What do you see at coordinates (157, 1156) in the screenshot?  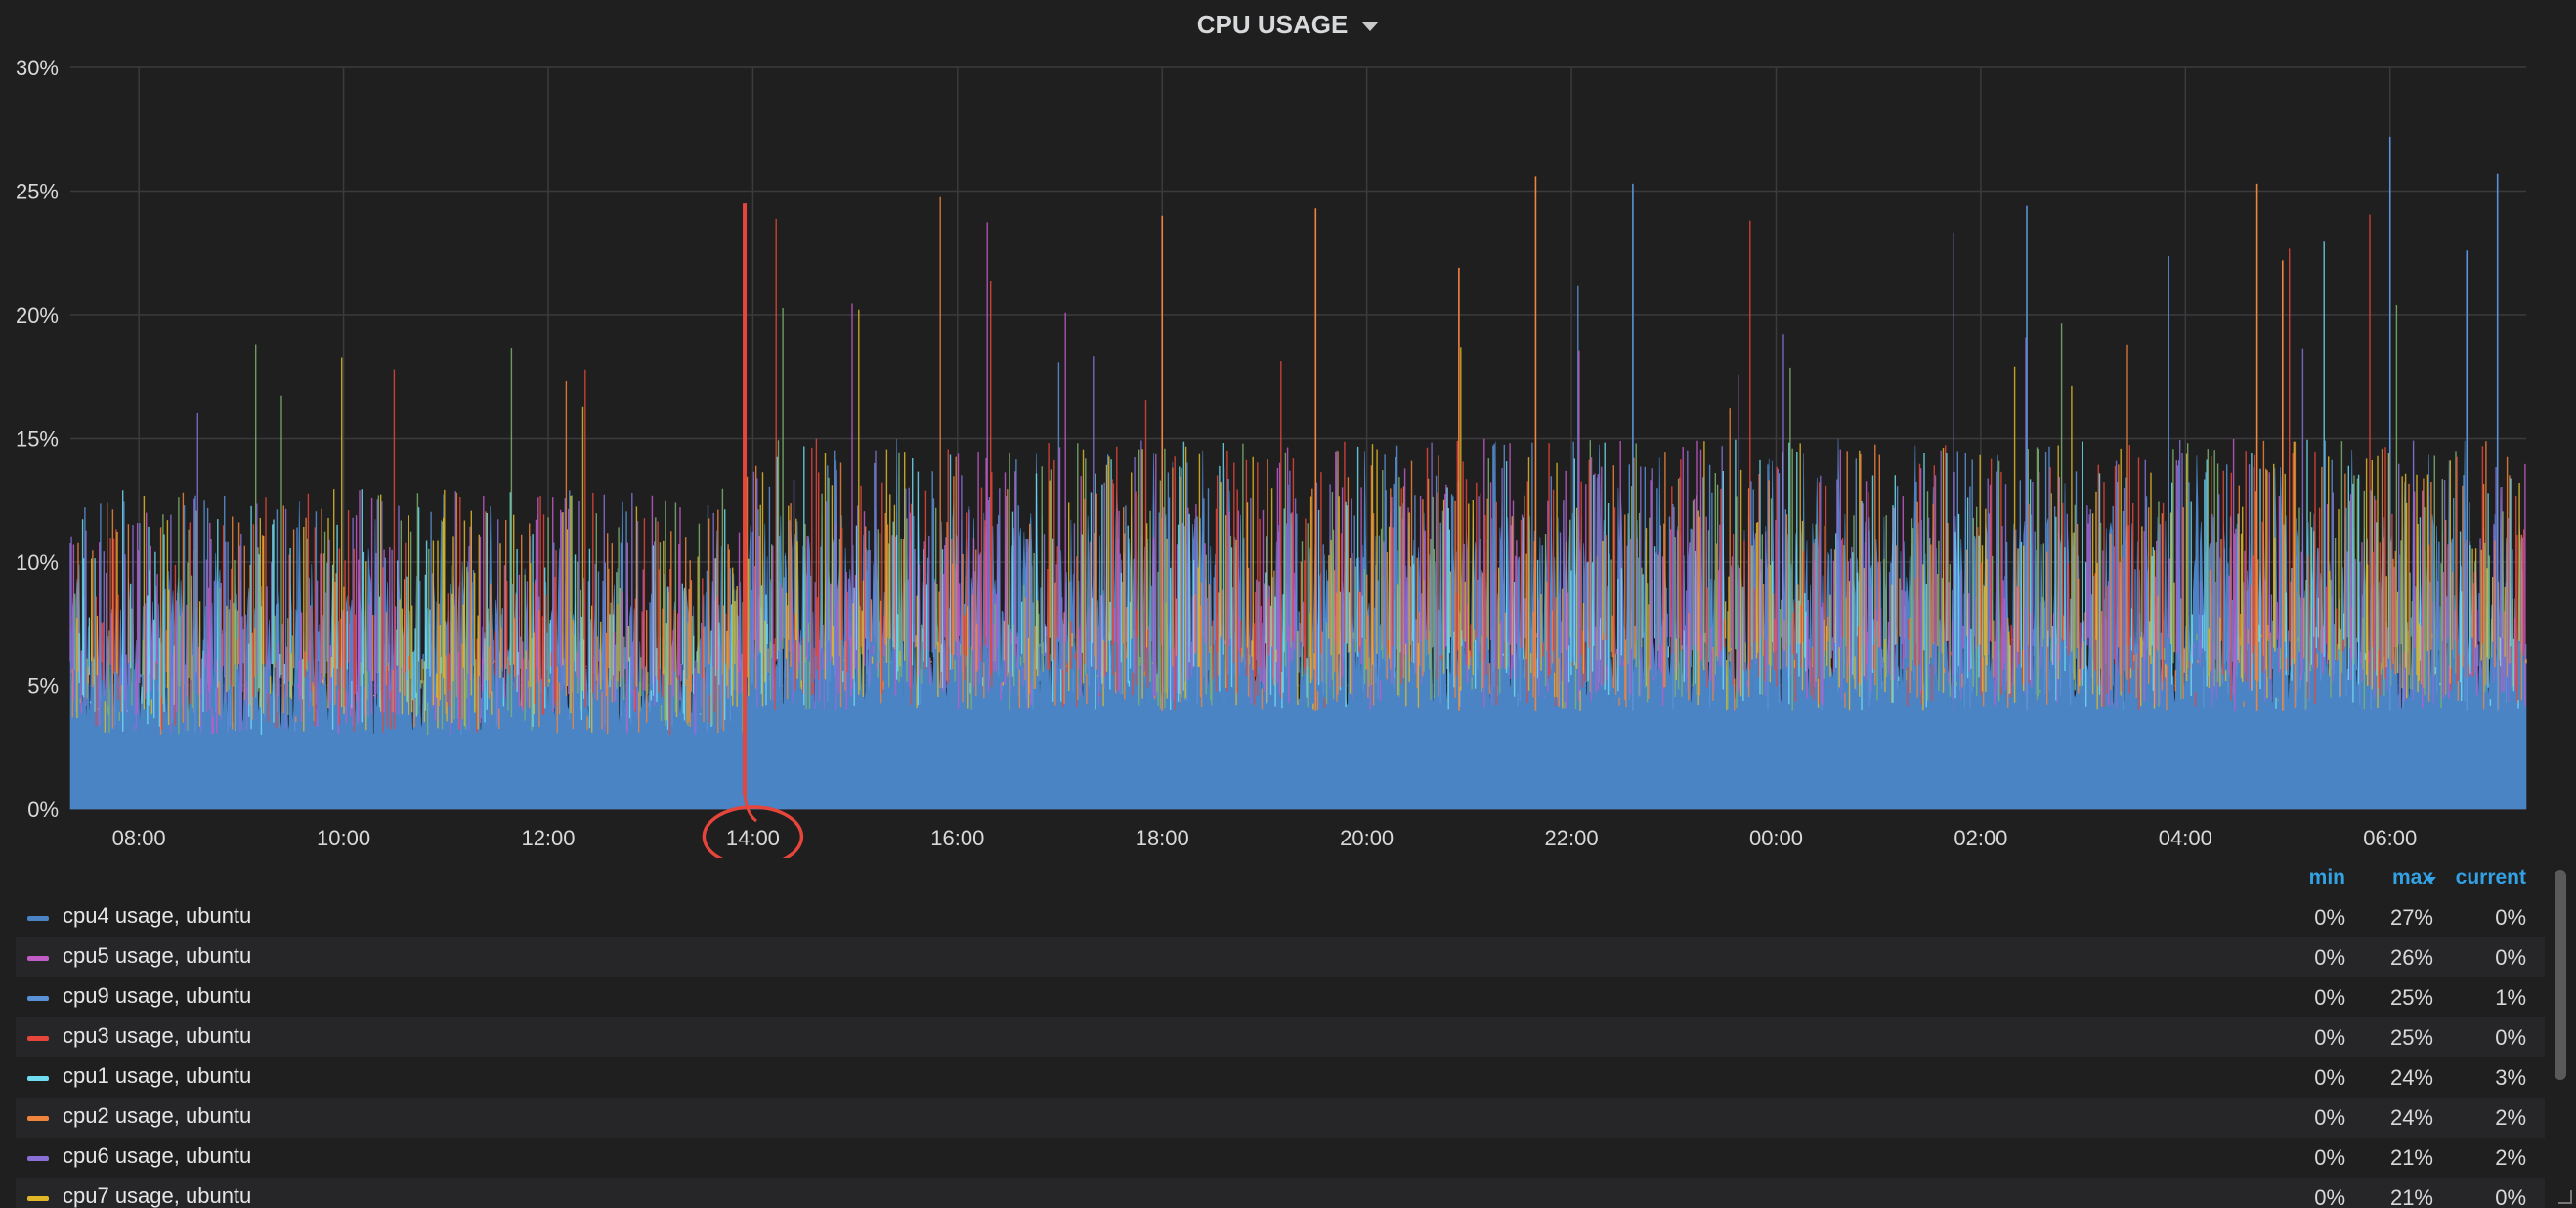 I see `series-name: cpu6 usage, ubuntu` at bounding box center [157, 1156].